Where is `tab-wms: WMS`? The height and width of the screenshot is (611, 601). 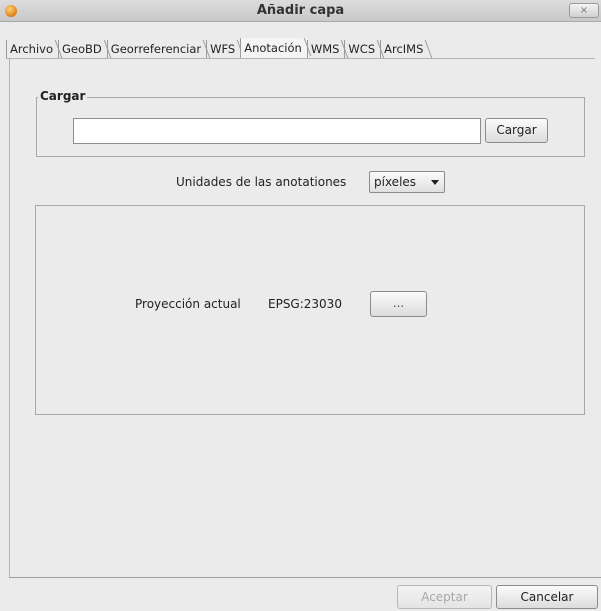 tab-wms: WMS is located at coordinates (325, 49).